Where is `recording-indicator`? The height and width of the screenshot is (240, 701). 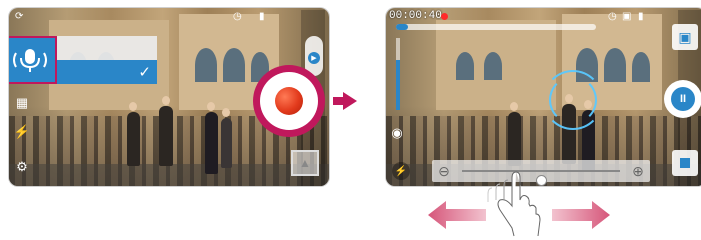
recording-indicator is located at coordinates (444, 16).